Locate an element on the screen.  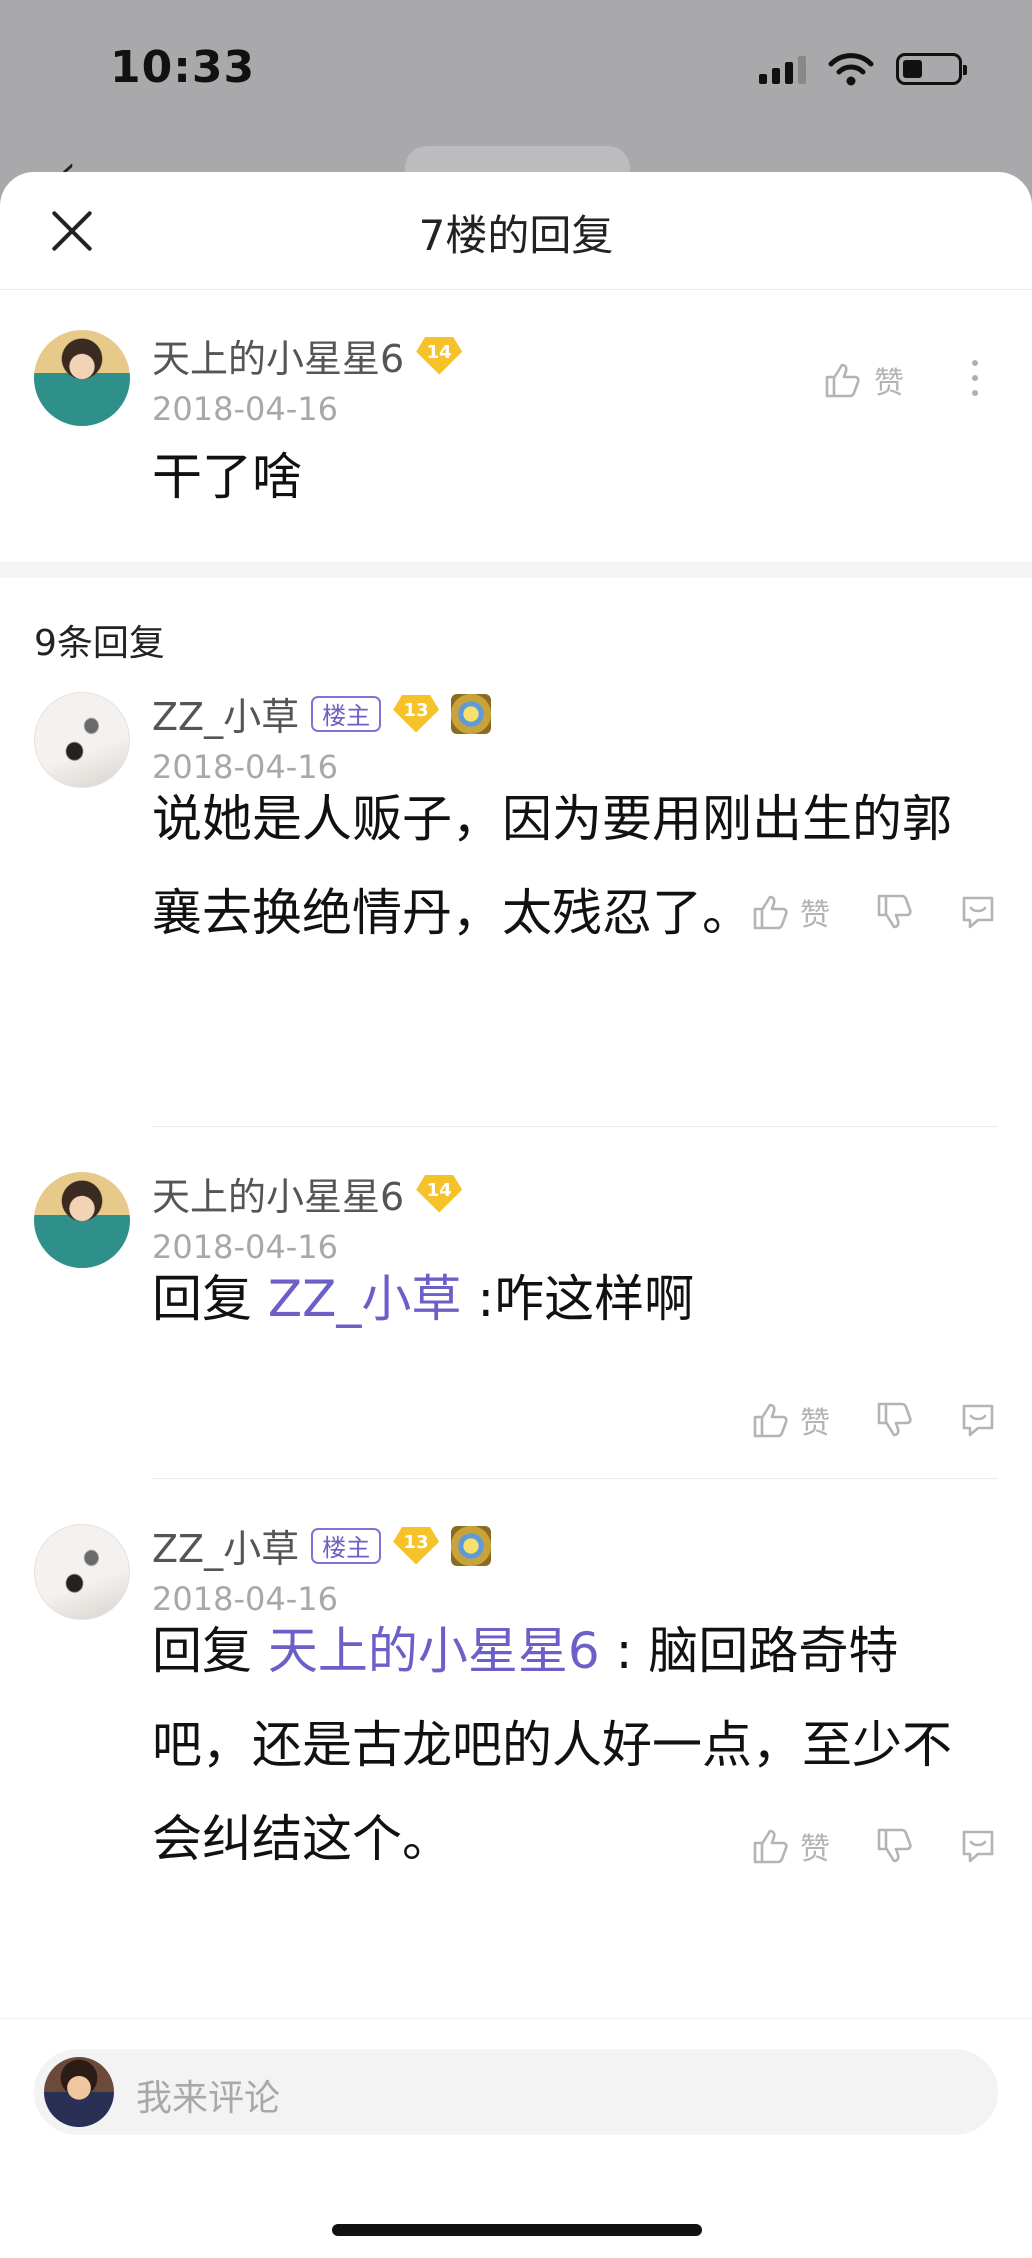
reply-content: 回复 ZZ_小草 :咋这样啊 is located at coordinates (562, 1299).